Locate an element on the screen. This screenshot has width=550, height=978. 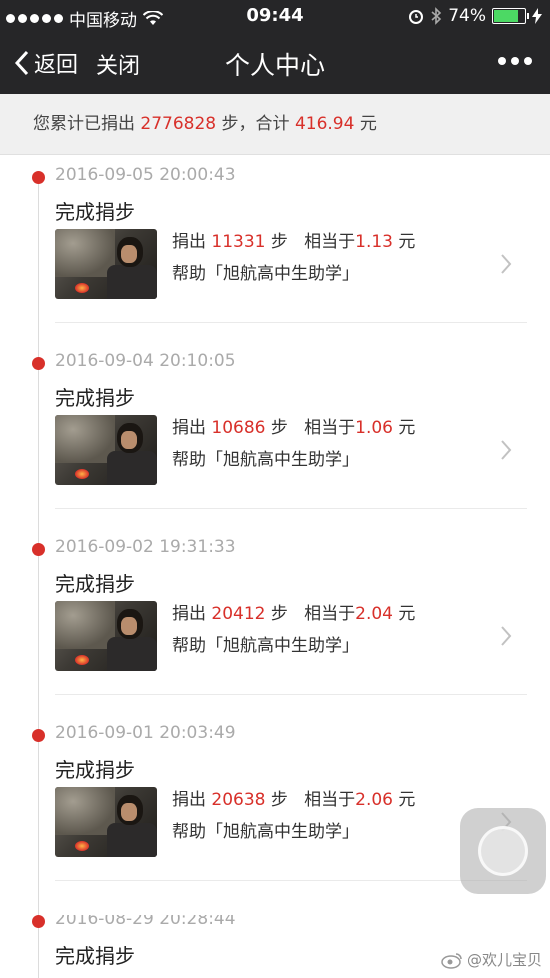
assistive-touch-button is located at coordinates (503, 851).